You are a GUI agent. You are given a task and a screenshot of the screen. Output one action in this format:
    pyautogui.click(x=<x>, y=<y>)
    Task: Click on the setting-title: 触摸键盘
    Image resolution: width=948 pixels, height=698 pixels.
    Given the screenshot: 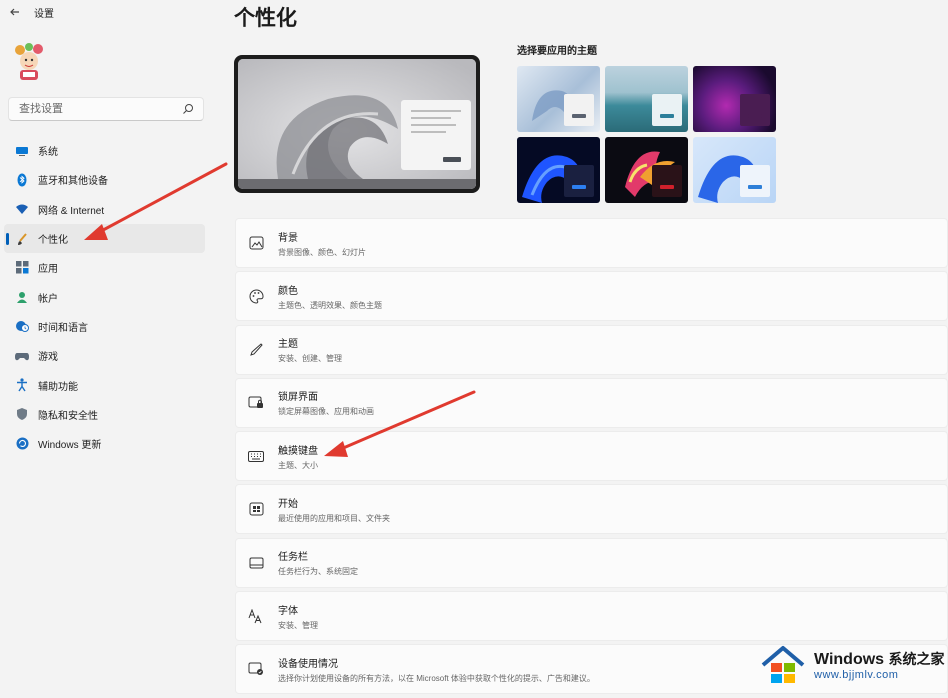 What is the action you would take?
    pyautogui.click(x=298, y=451)
    